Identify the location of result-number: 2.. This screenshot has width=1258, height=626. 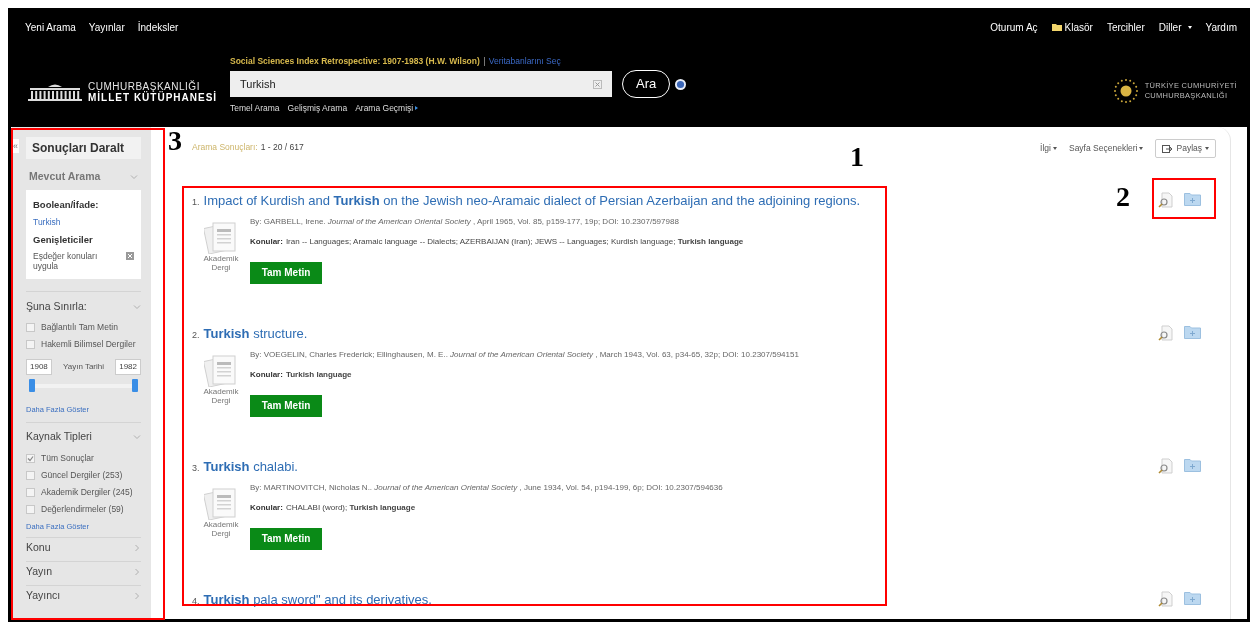
(196, 335).